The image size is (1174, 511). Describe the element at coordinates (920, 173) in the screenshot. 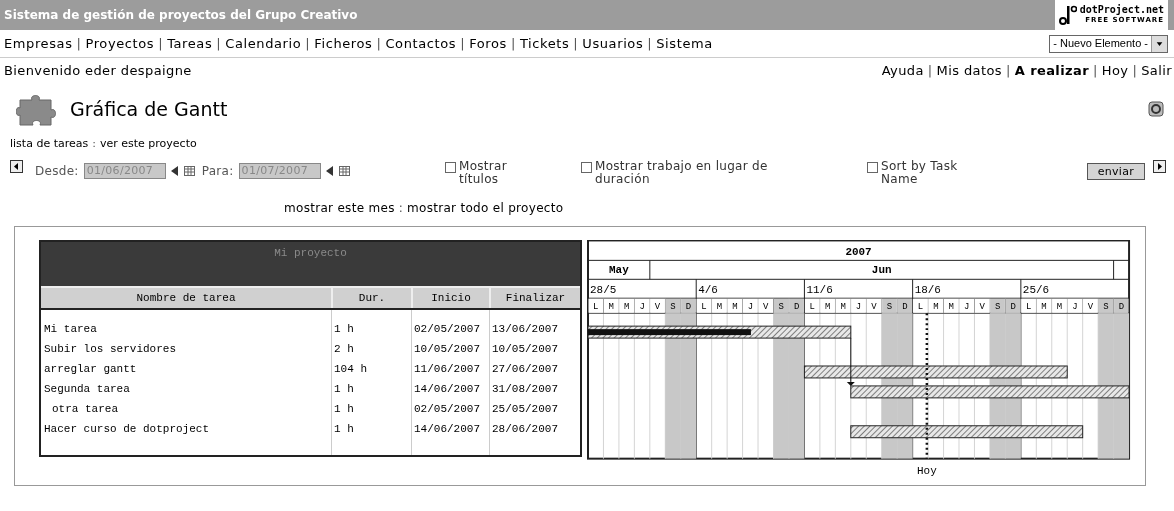

I see `checkbox-label: Sort by Task Name` at that location.